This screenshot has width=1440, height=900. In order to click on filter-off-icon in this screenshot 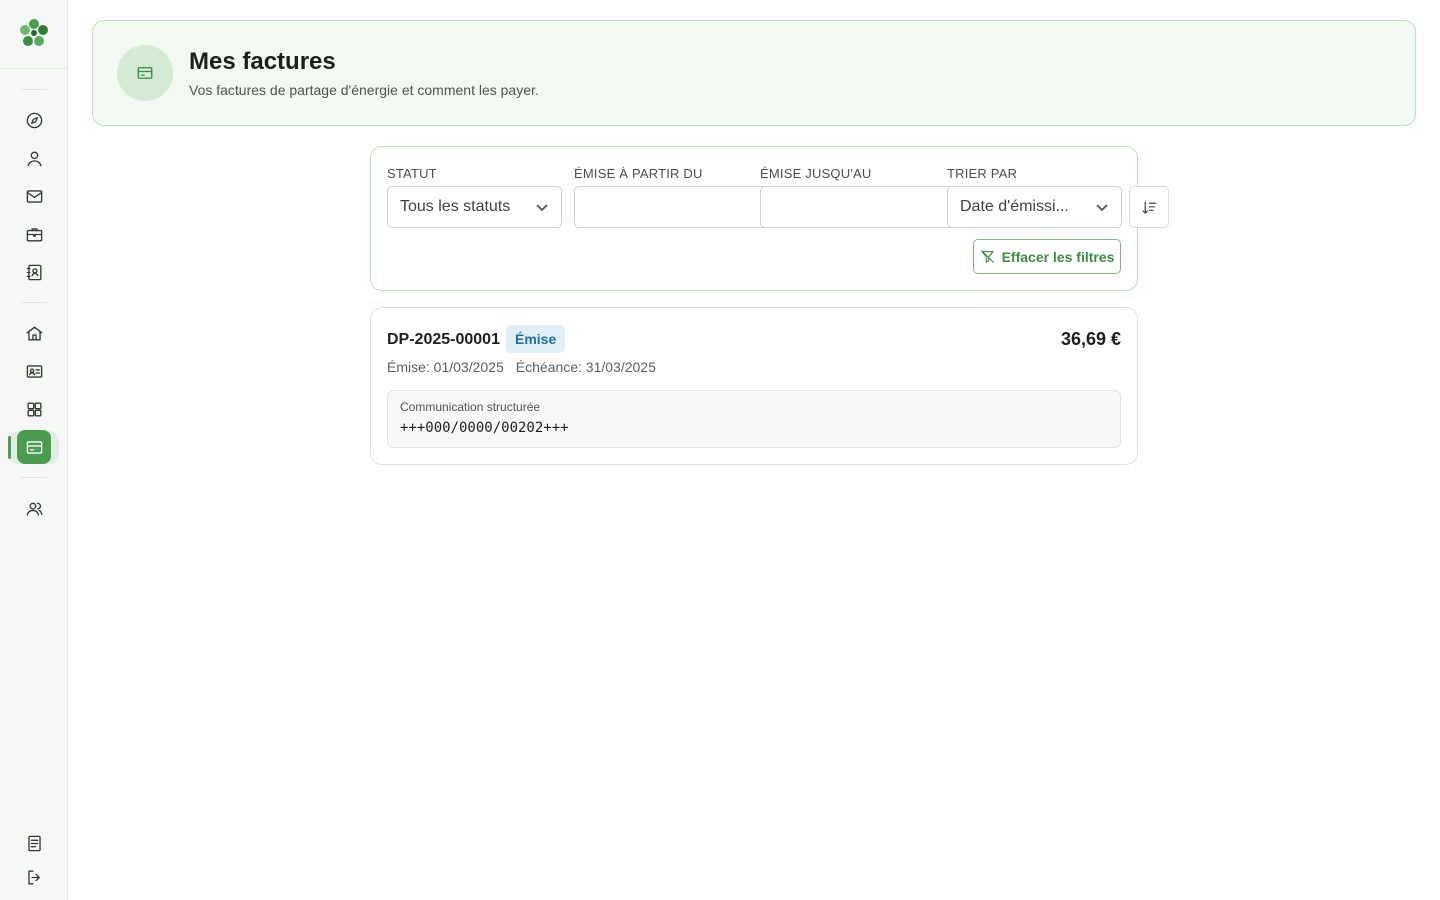, I will do `click(987, 256)`.